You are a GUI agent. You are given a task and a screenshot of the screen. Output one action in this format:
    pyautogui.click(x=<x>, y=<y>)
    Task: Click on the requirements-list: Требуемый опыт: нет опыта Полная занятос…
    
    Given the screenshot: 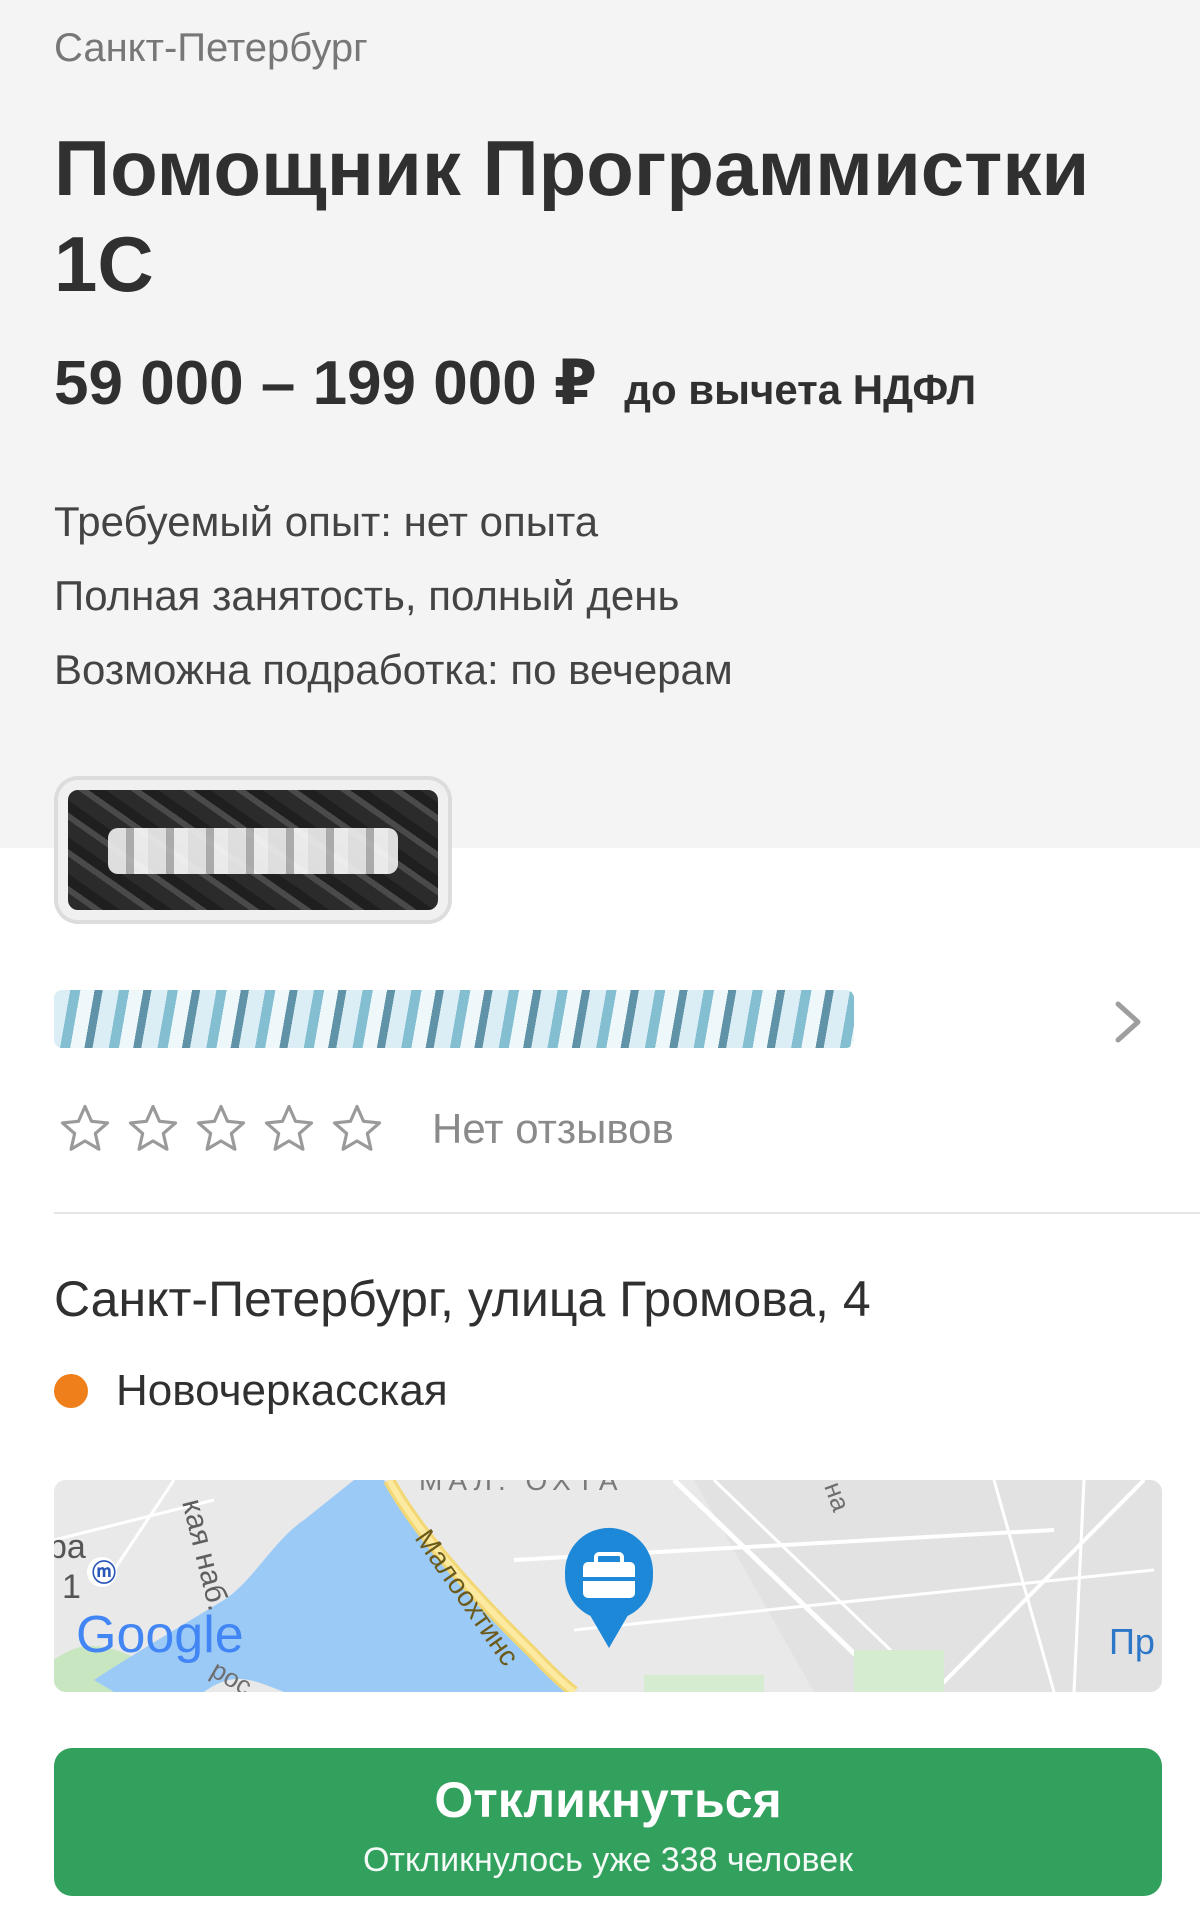 What is the action you would take?
    pyautogui.click(x=393, y=607)
    